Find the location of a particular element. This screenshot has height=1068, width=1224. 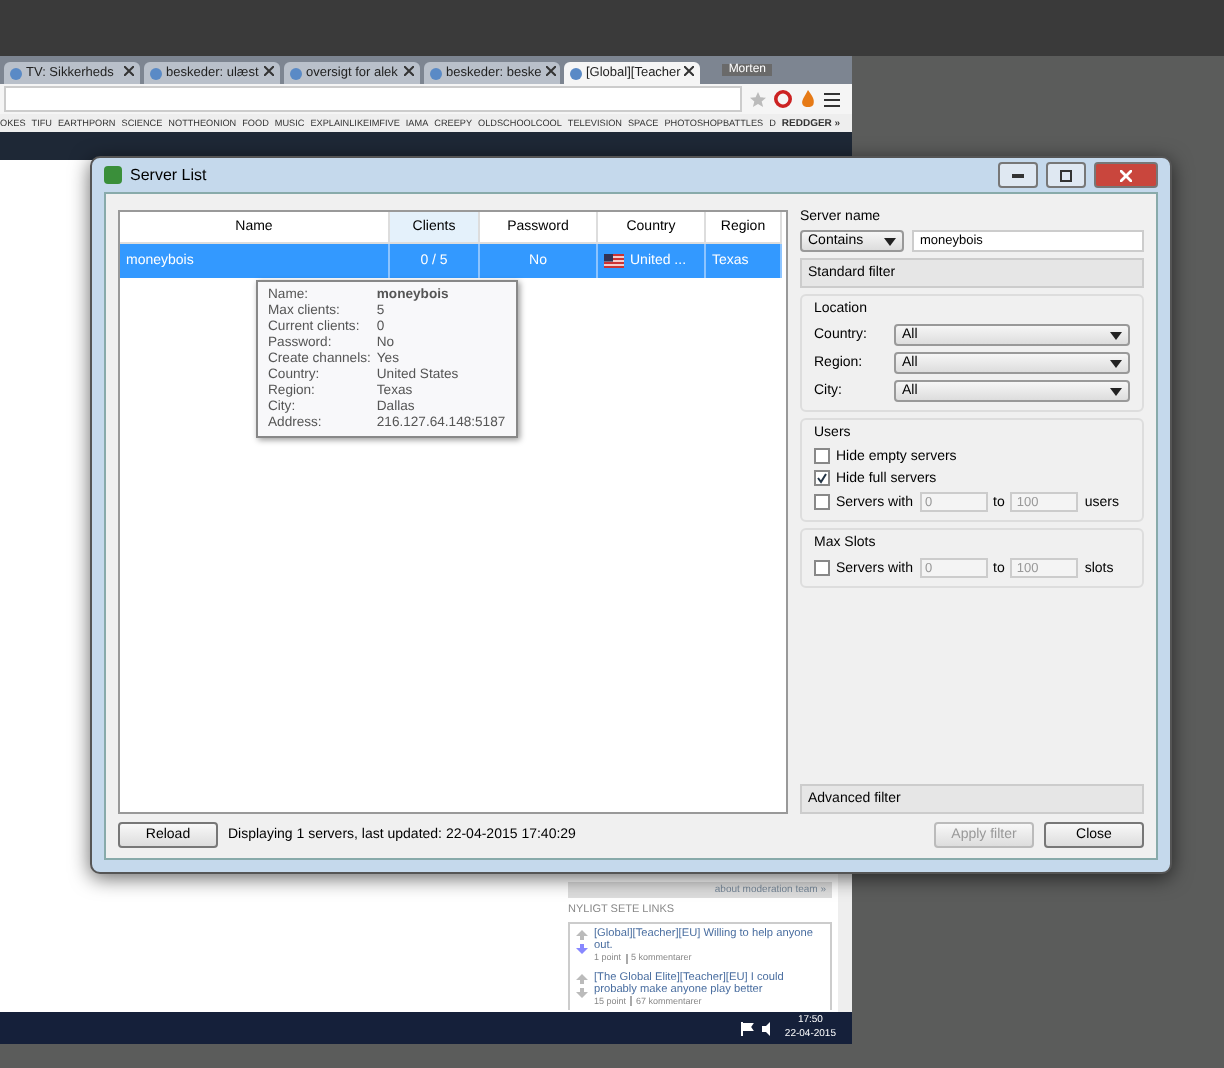

maximize-icon is located at coordinates (1066, 175).